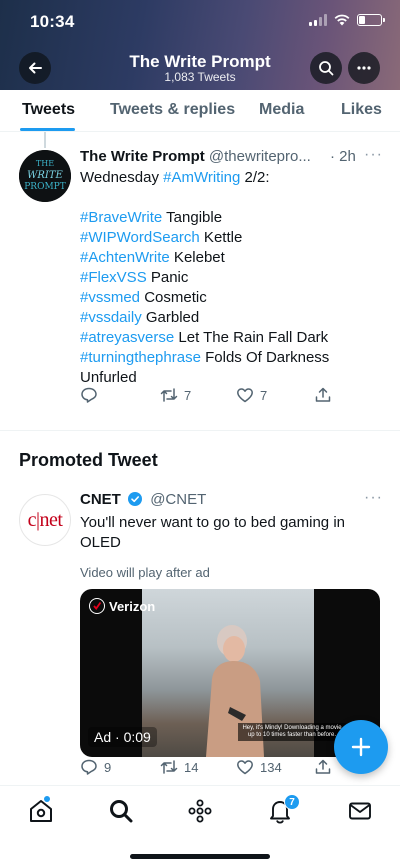 The height and width of the screenshot is (866, 400). What do you see at coordinates (371, 20) in the screenshot?
I see `battery-icon` at bounding box center [371, 20].